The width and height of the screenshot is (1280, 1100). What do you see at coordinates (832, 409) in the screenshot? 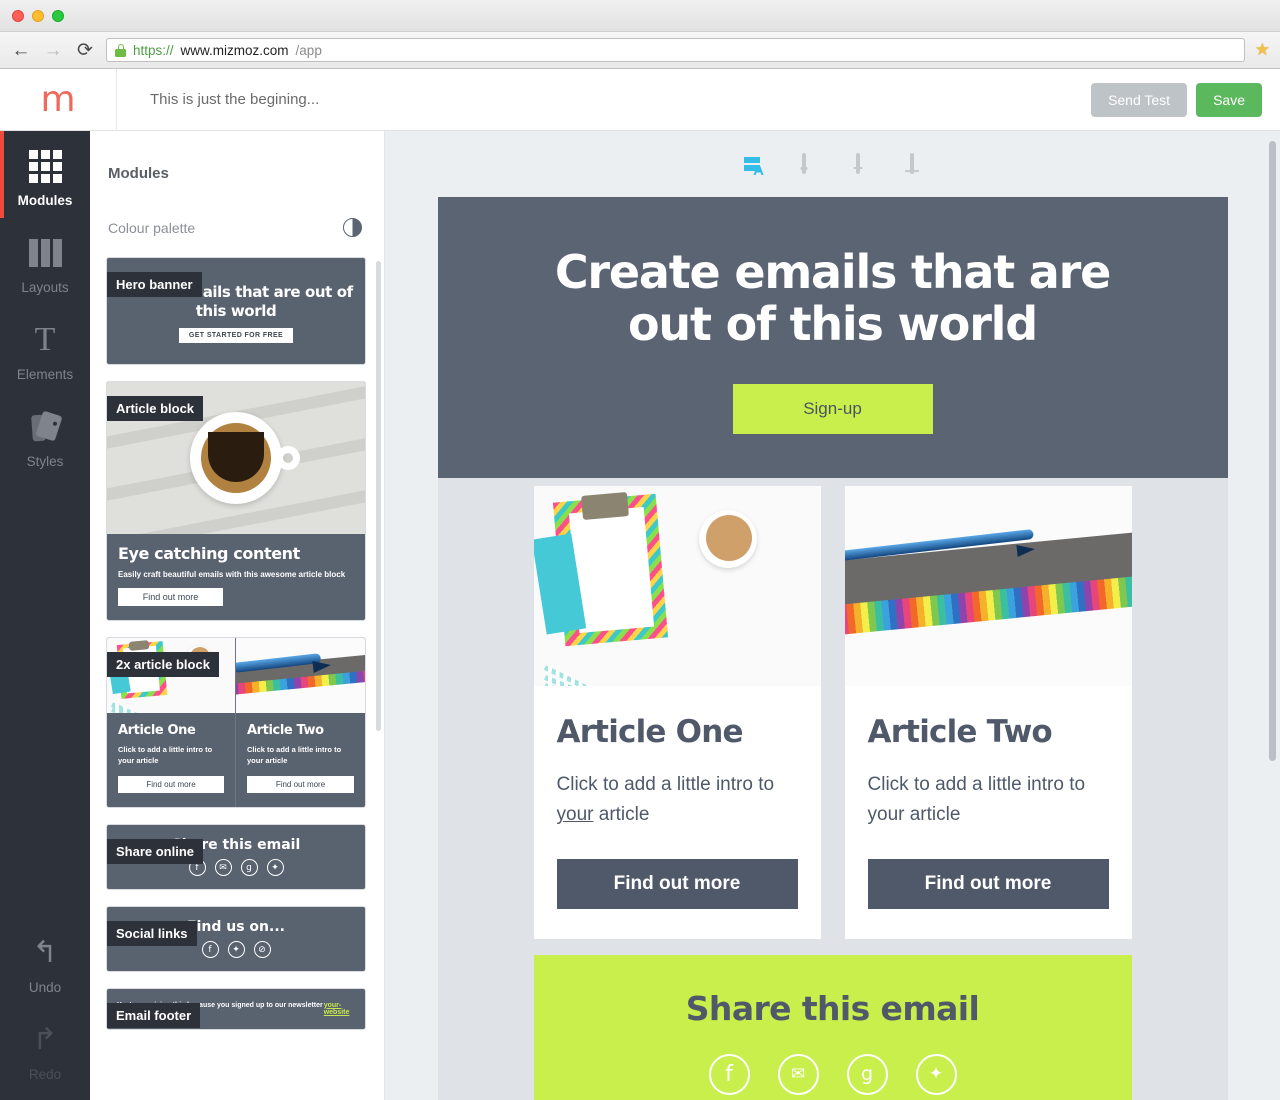
I see `hero-signup-button: Sign-up` at bounding box center [832, 409].